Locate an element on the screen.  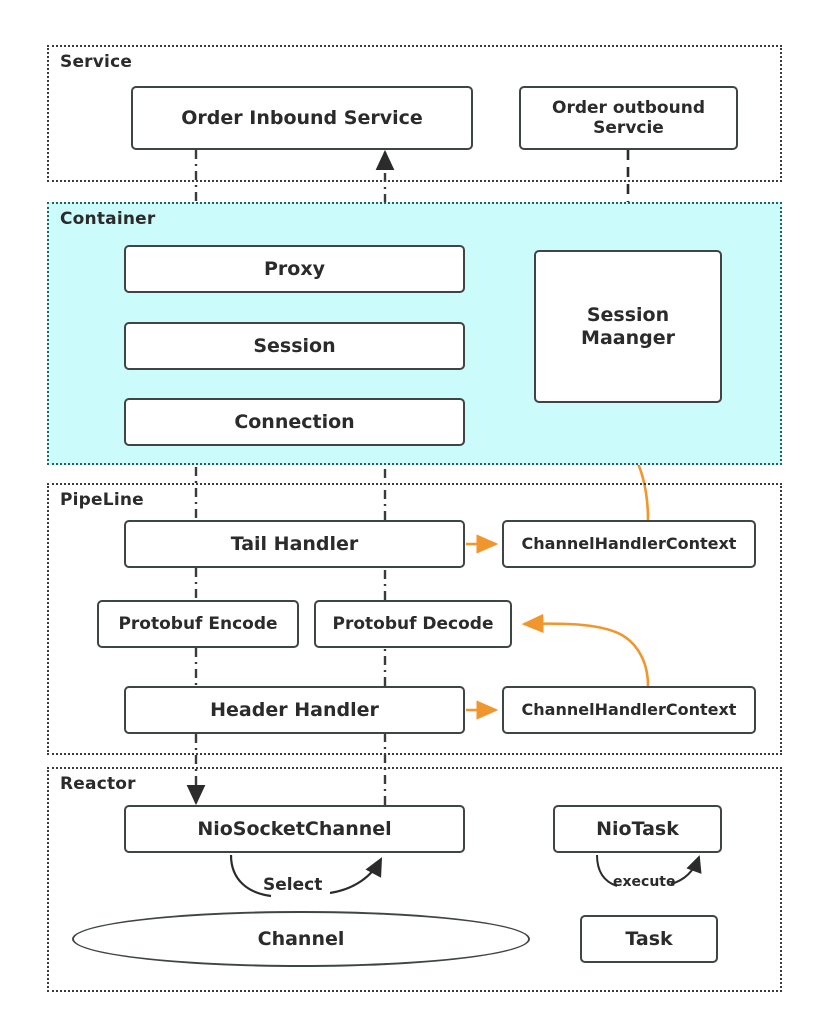
node-label: Header Handler is located at coordinates (294, 709).